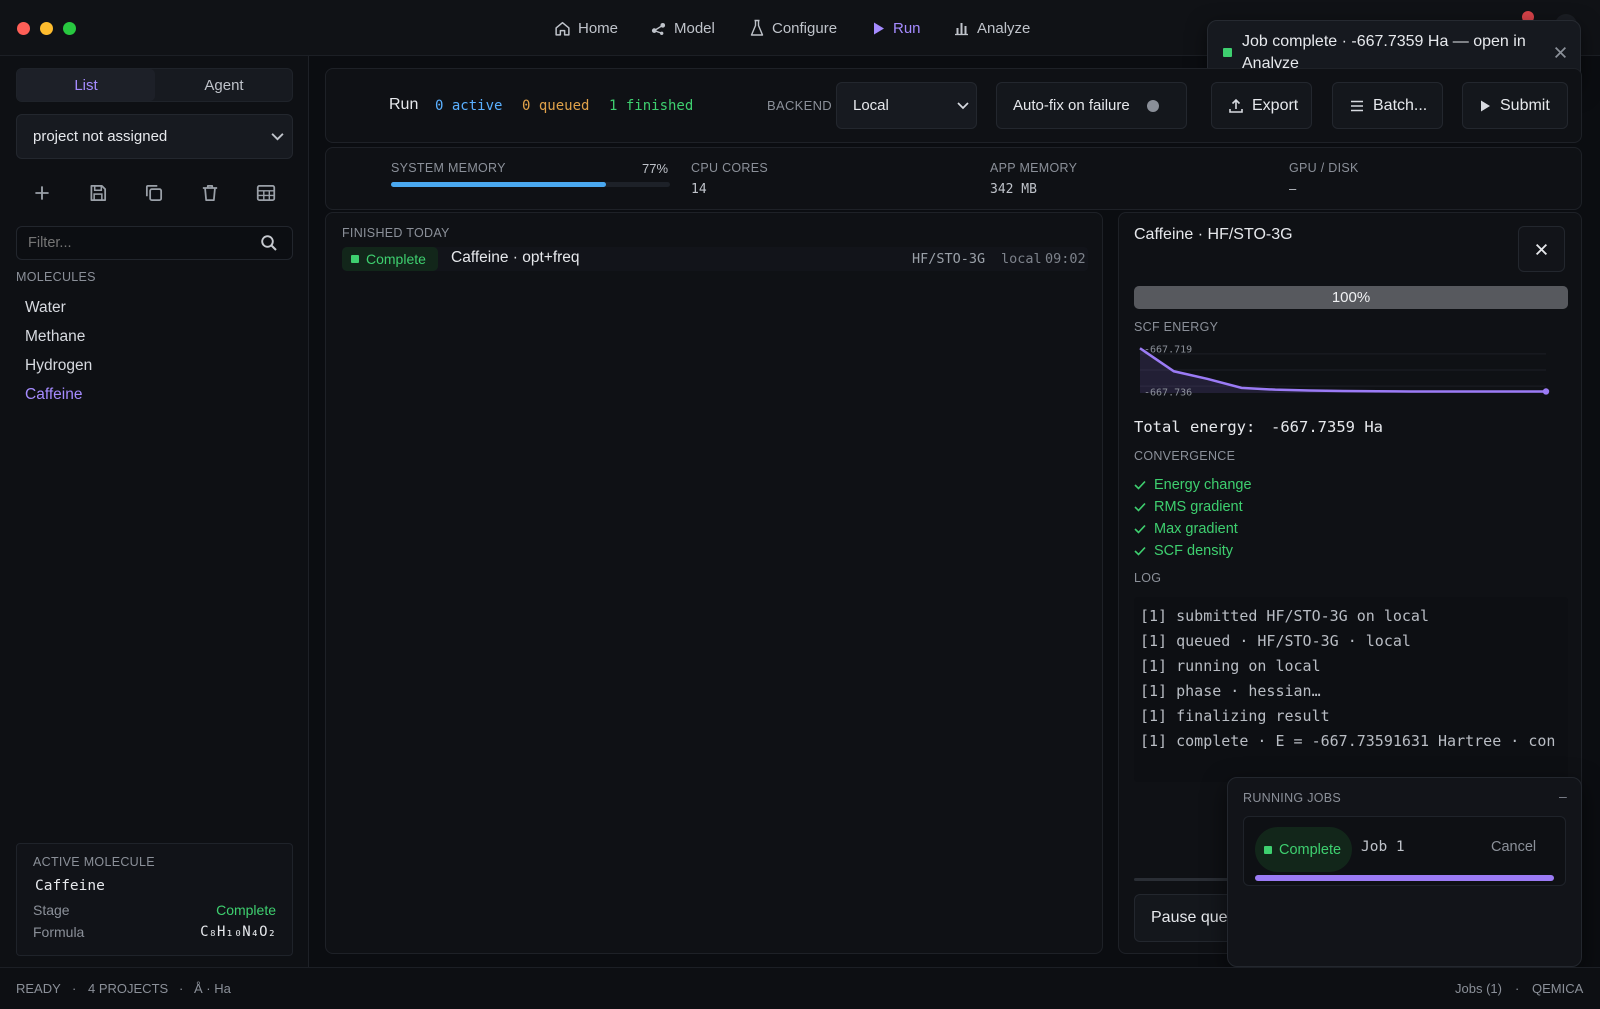  What do you see at coordinates (730, 168) in the screenshot?
I see `cpu-cores-label: CPU CORES` at bounding box center [730, 168].